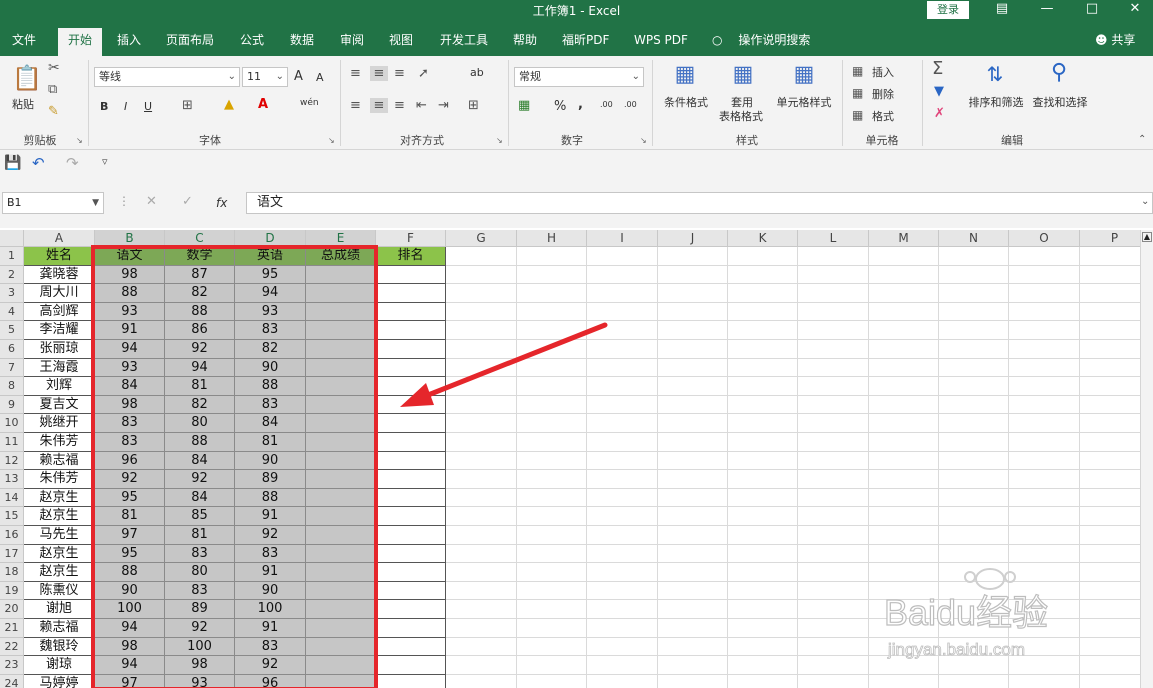 The width and height of the screenshot is (1153, 688). What do you see at coordinates (1044, 681) in the screenshot?
I see `cell-O24` at bounding box center [1044, 681].